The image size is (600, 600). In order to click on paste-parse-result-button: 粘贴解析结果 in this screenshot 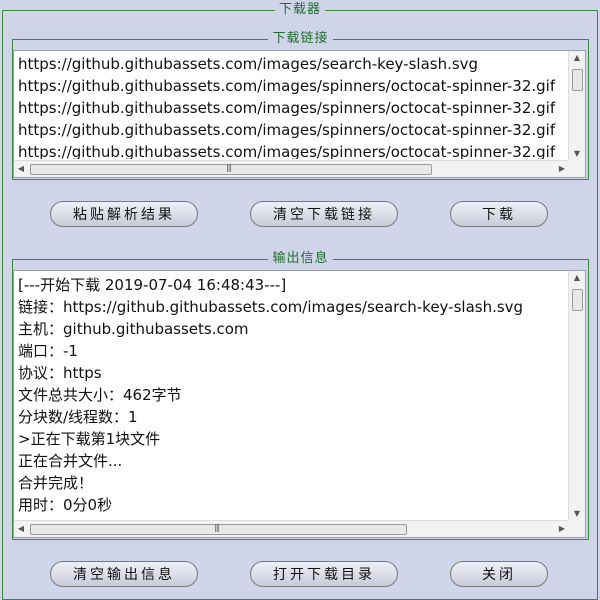, I will do `click(124, 214)`.